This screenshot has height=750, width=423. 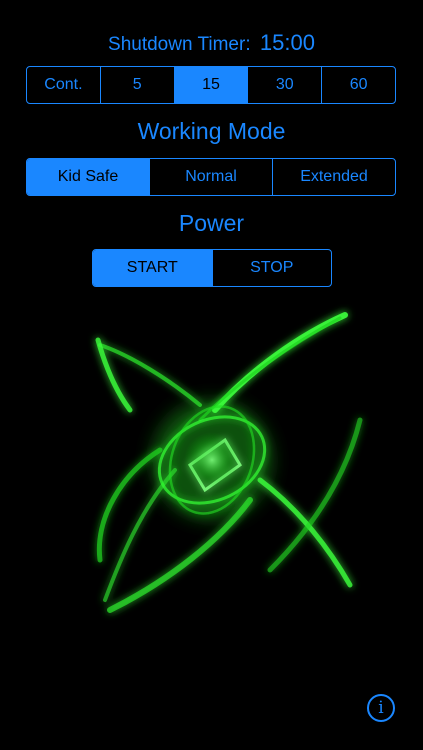 What do you see at coordinates (287, 42) in the screenshot?
I see `shutdown-timer-value: 15:00` at bounding box center [287, 42].